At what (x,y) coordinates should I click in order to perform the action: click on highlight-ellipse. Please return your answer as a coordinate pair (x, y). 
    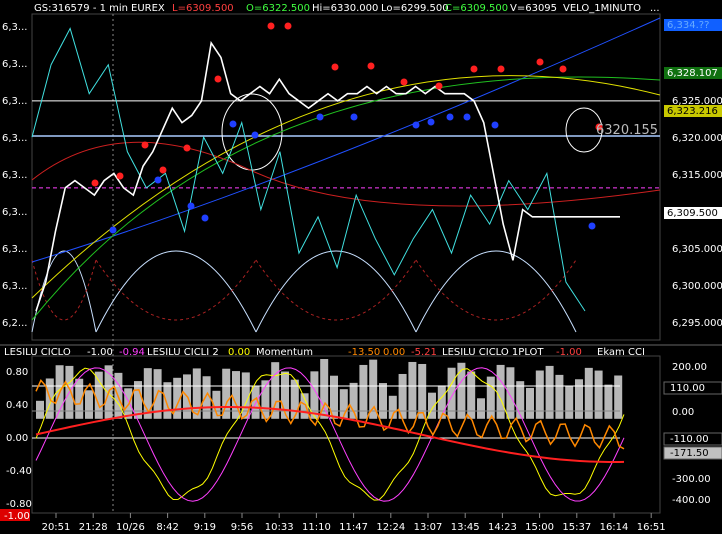
    Looking at the image, I should click on (252, 132).